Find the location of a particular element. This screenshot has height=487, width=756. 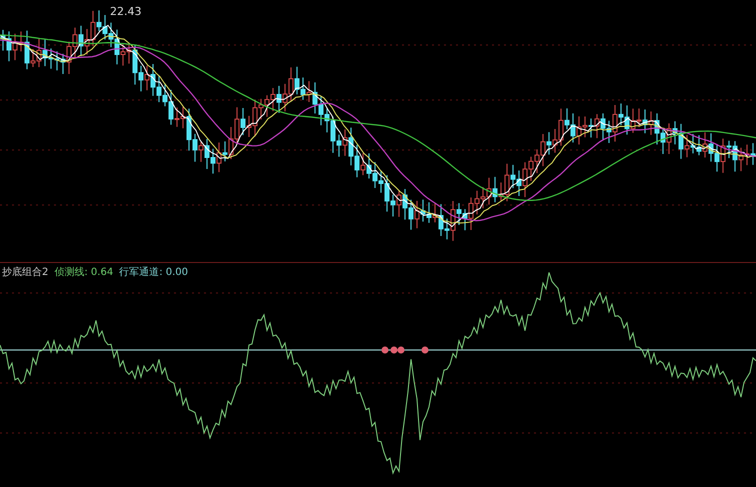

indicator-value: 行军通道: 0.00 is located at coordinates (153, 272).